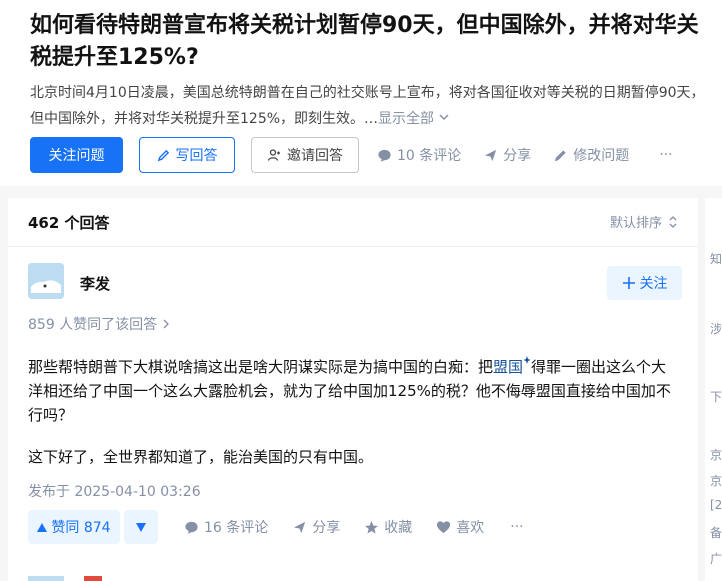  Describe the element at coordinates (673, 222) in the screenshot. I see `sort-toggle-icon` at that location.